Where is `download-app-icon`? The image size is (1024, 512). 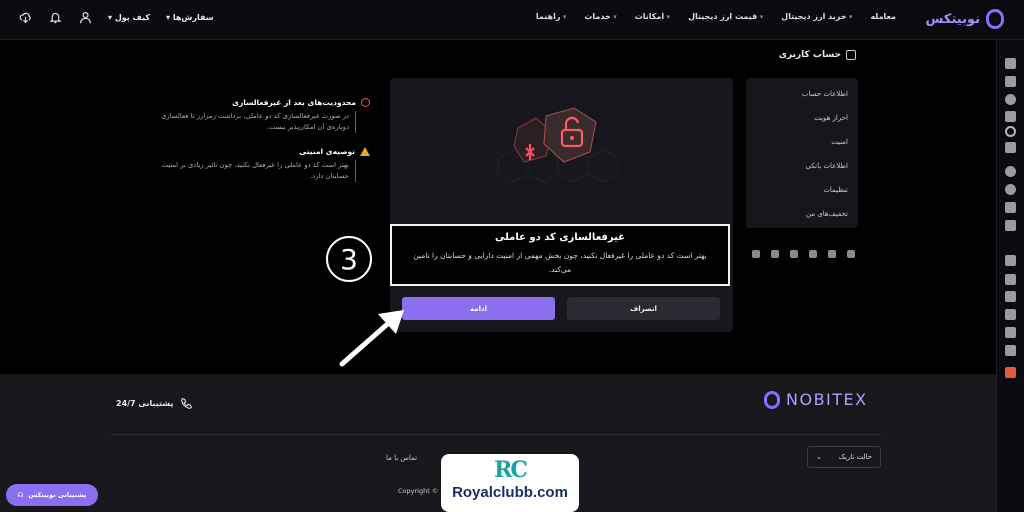
download-app-icon is located at coordinates (25, 17).